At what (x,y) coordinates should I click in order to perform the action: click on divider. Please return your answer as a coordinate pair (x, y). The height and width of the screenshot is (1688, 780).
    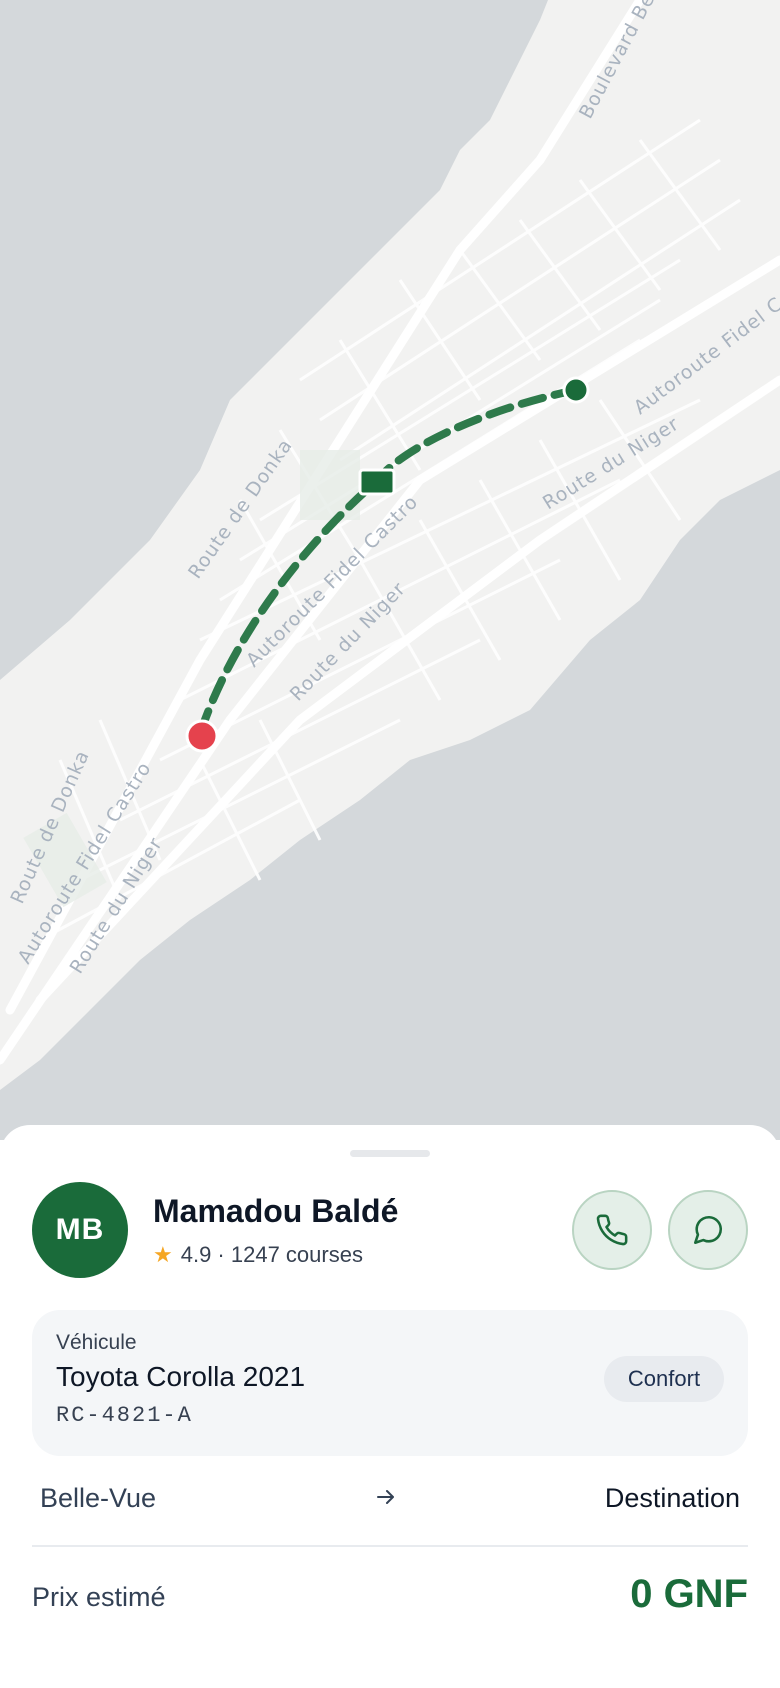
    Looking at the image, I should click on (390, 1546).